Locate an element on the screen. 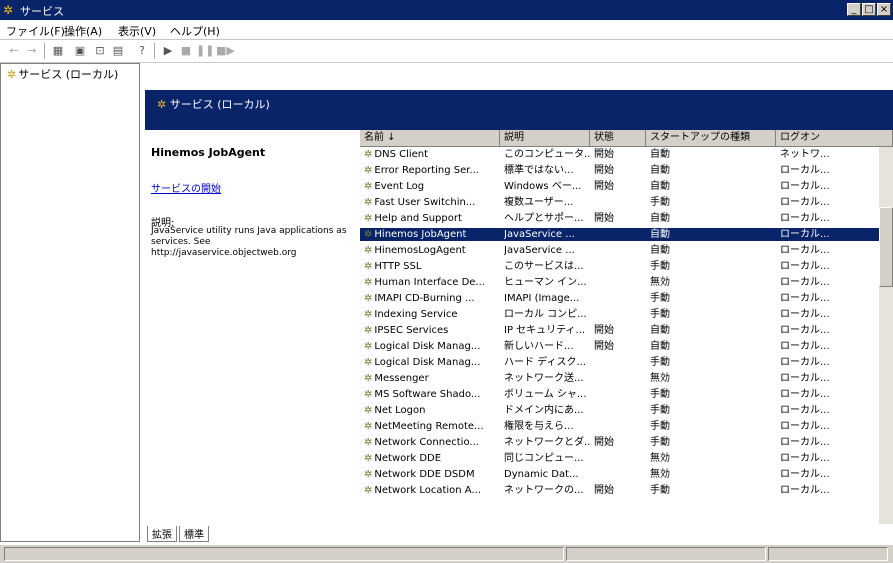 The width and height of the screenshot is (893, 563). stop-service-icon: ■ is located at coordinates (186, 51).